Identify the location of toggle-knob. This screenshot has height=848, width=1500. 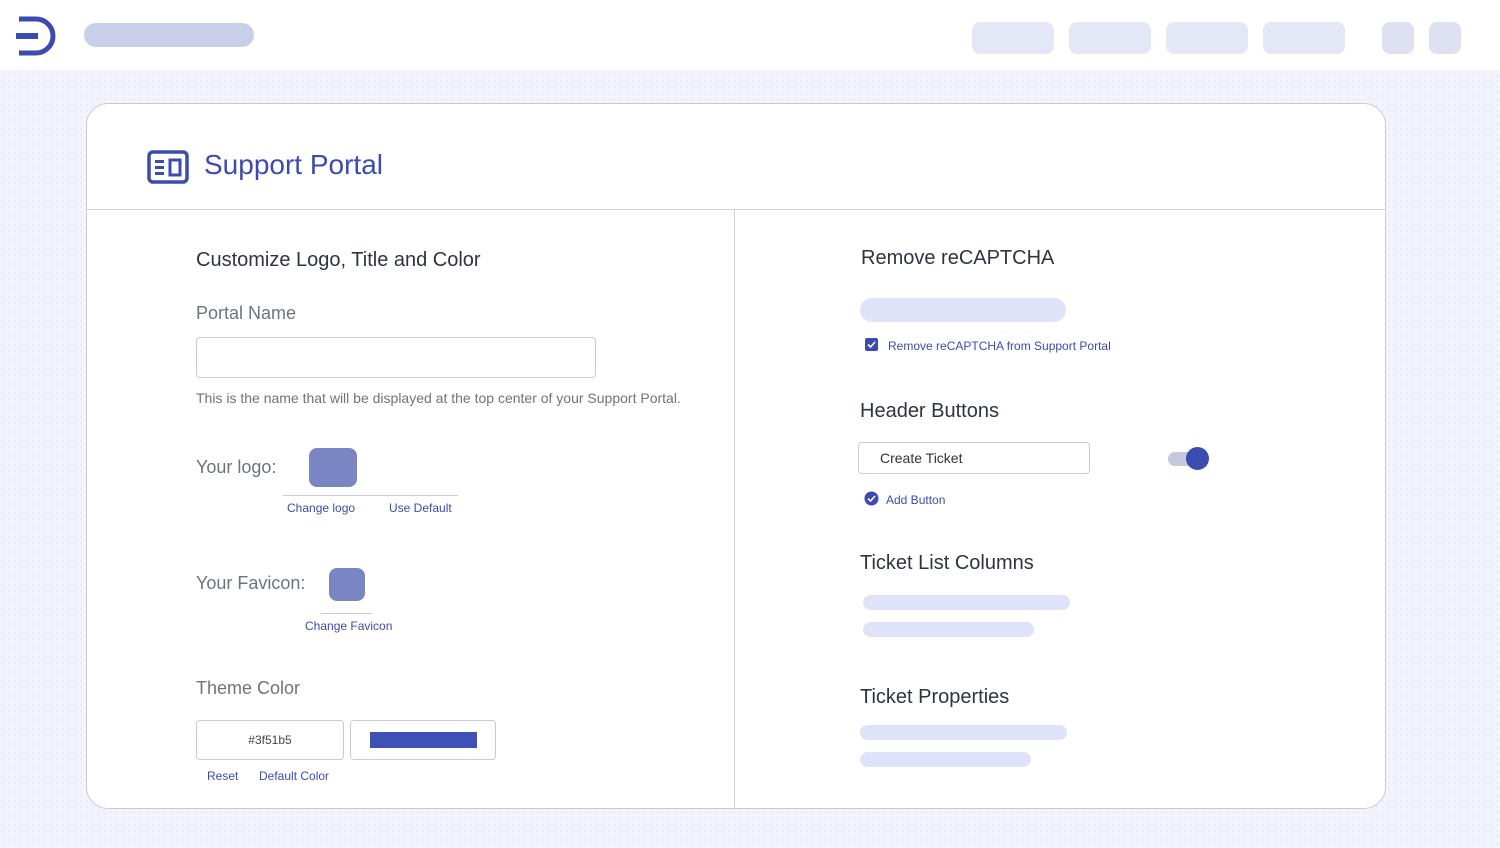
(1197, 458).